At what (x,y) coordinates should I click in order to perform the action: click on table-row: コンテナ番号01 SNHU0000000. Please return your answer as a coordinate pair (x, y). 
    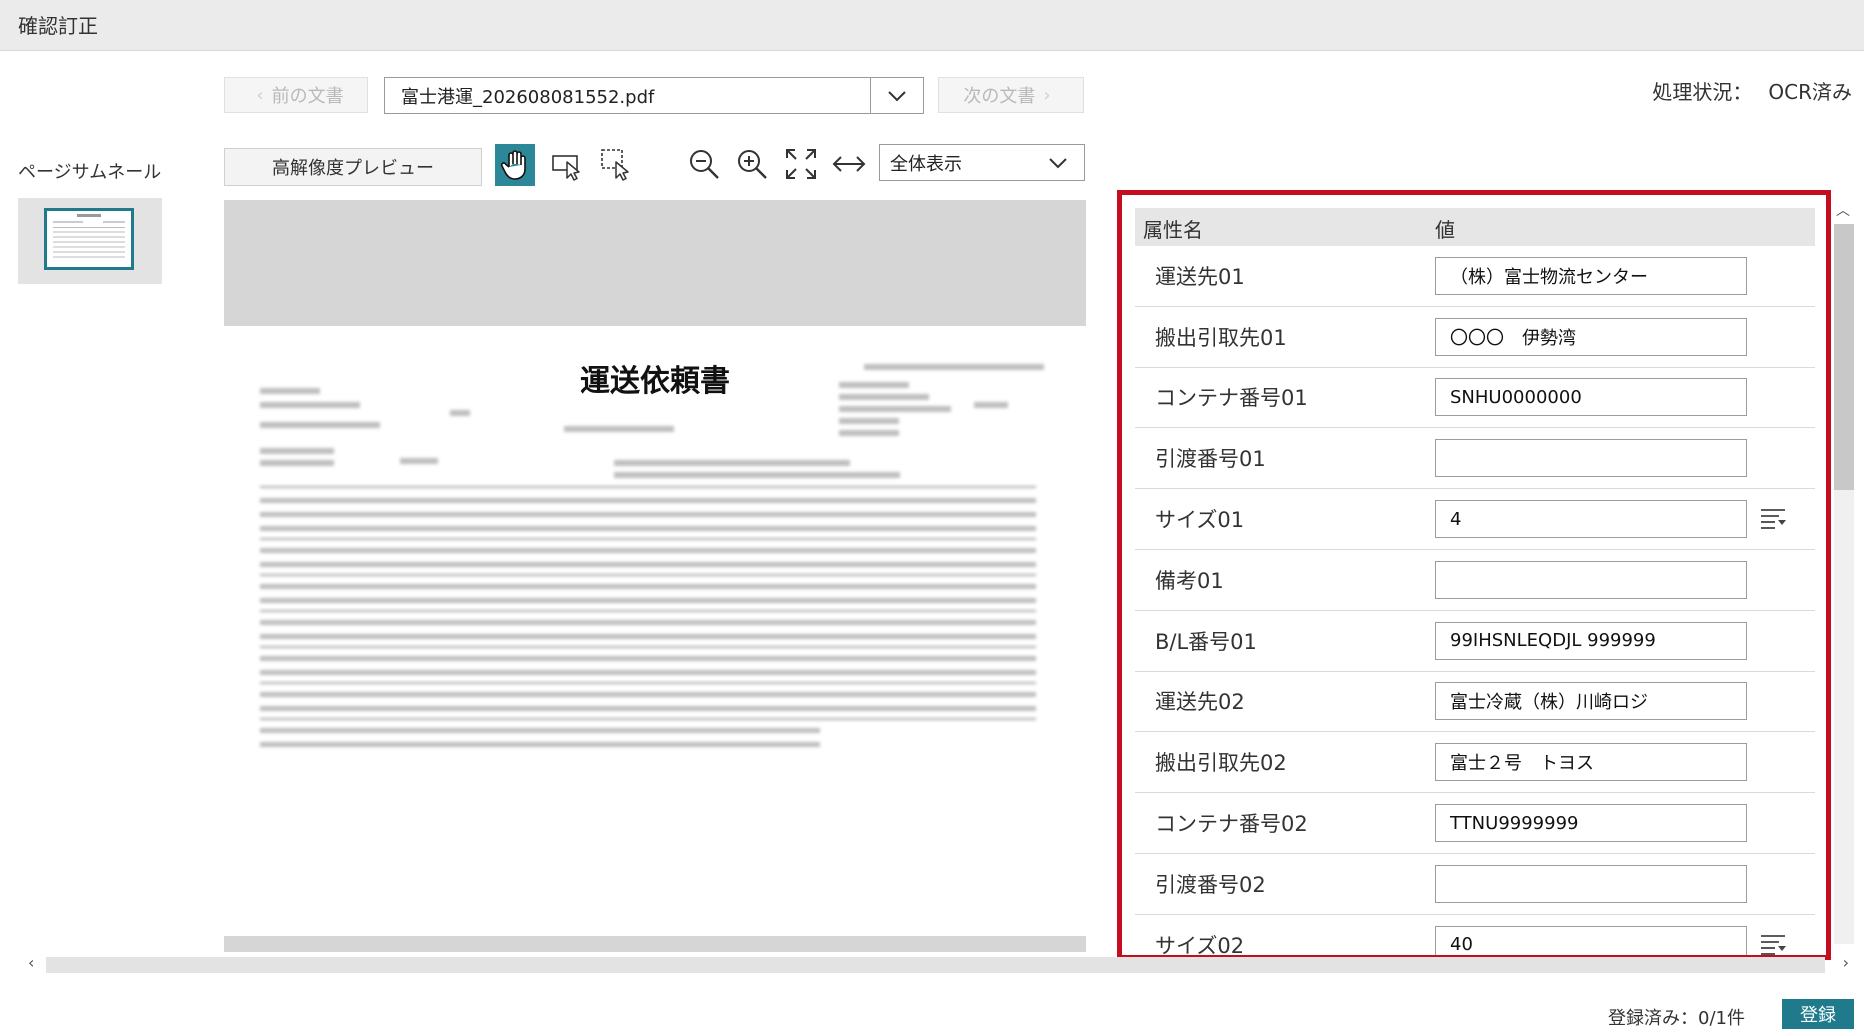
    Looking at the image, I should click on (1475, 398).